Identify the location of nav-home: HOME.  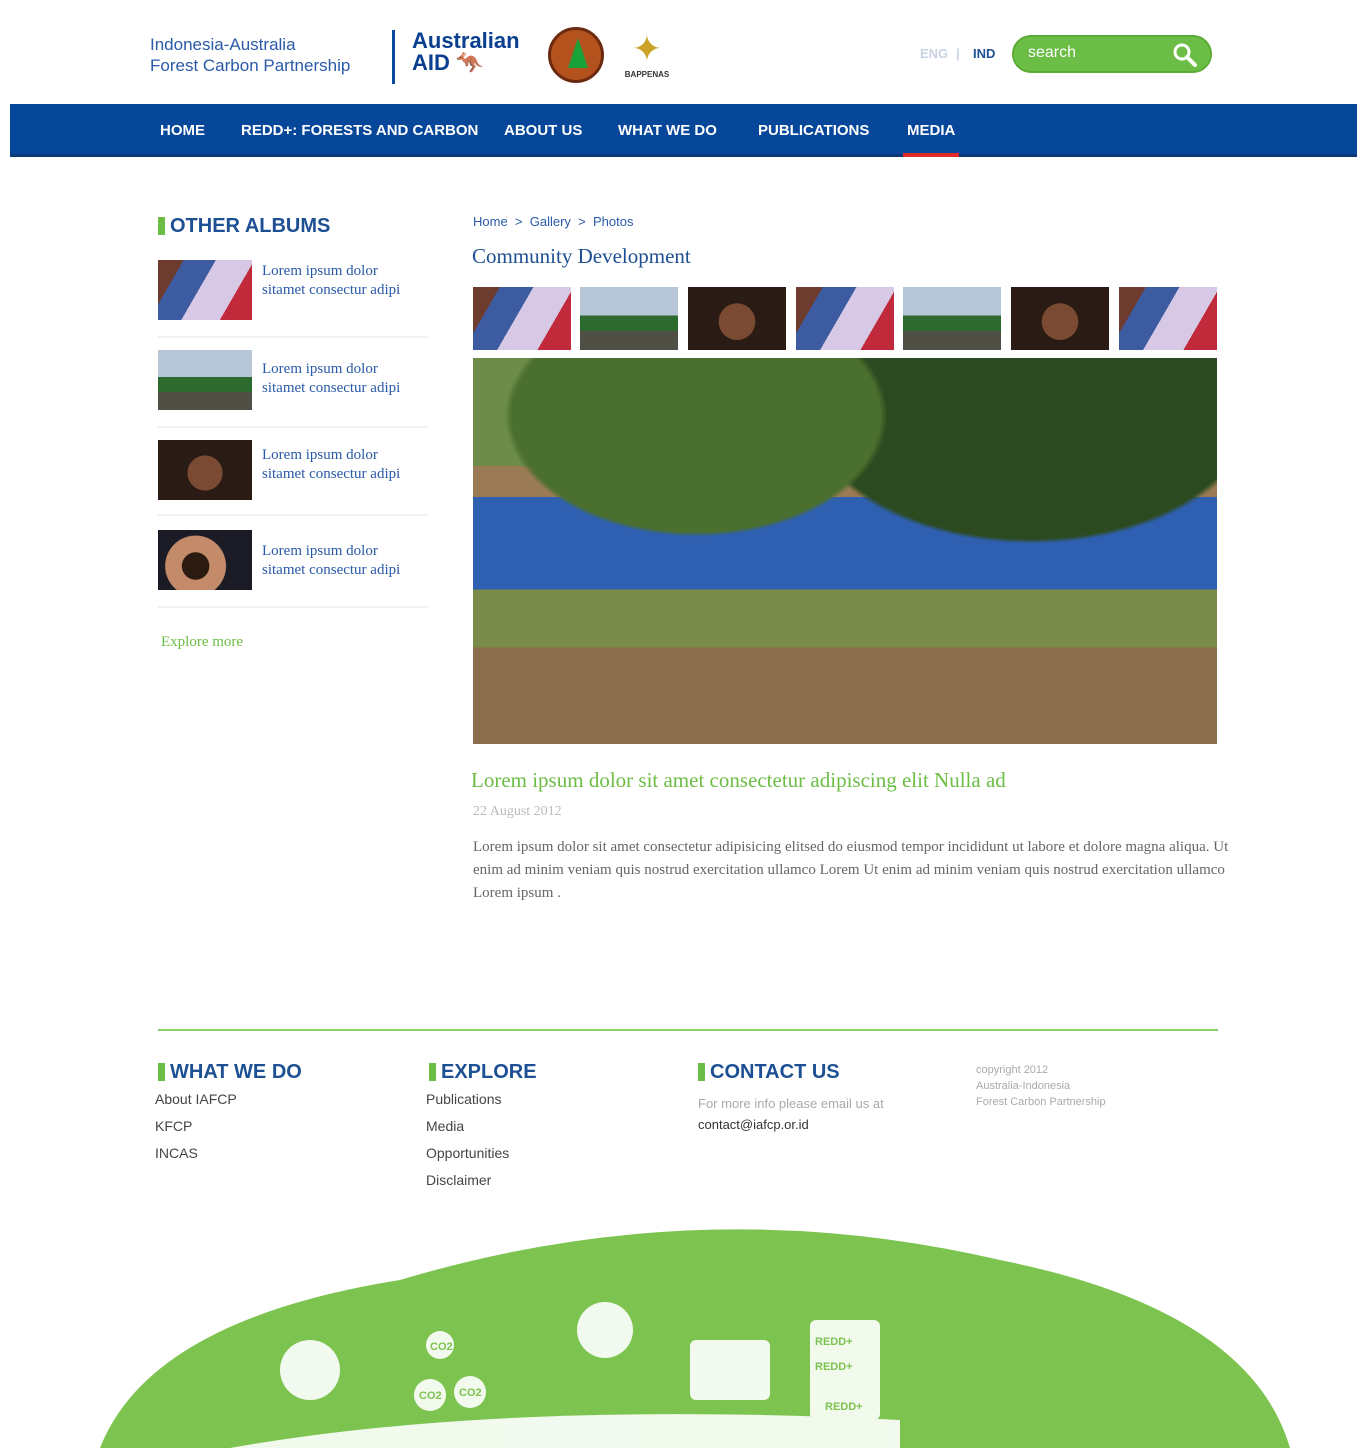
(182, 130).